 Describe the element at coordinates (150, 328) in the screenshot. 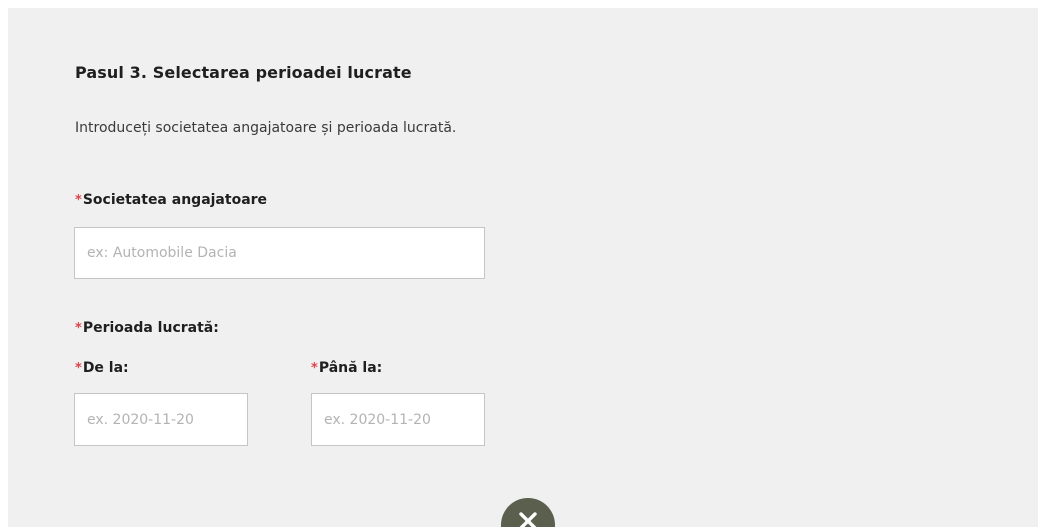

I see `period-label-text: Perioada lucrată:` at that location.